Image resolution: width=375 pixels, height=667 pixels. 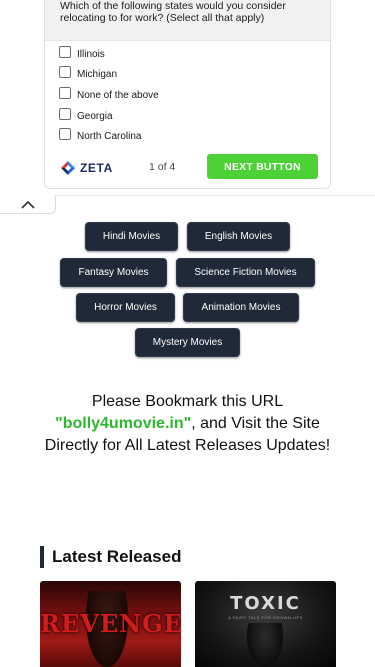 I want to click on survey-option-illinois: Illinois, so click(x=194, y=54).